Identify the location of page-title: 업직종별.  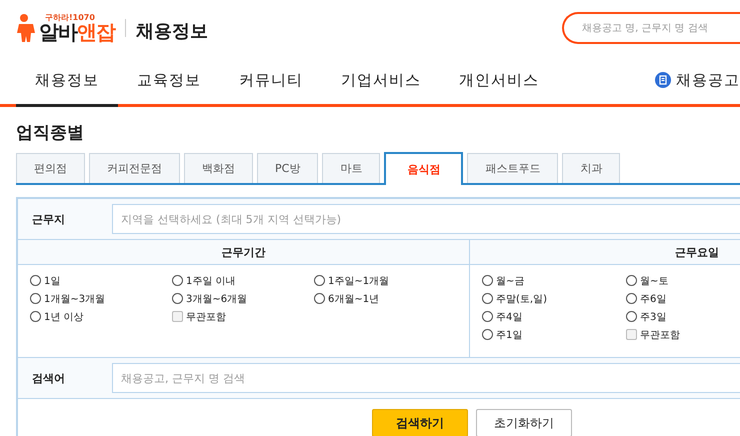
(50, 133).